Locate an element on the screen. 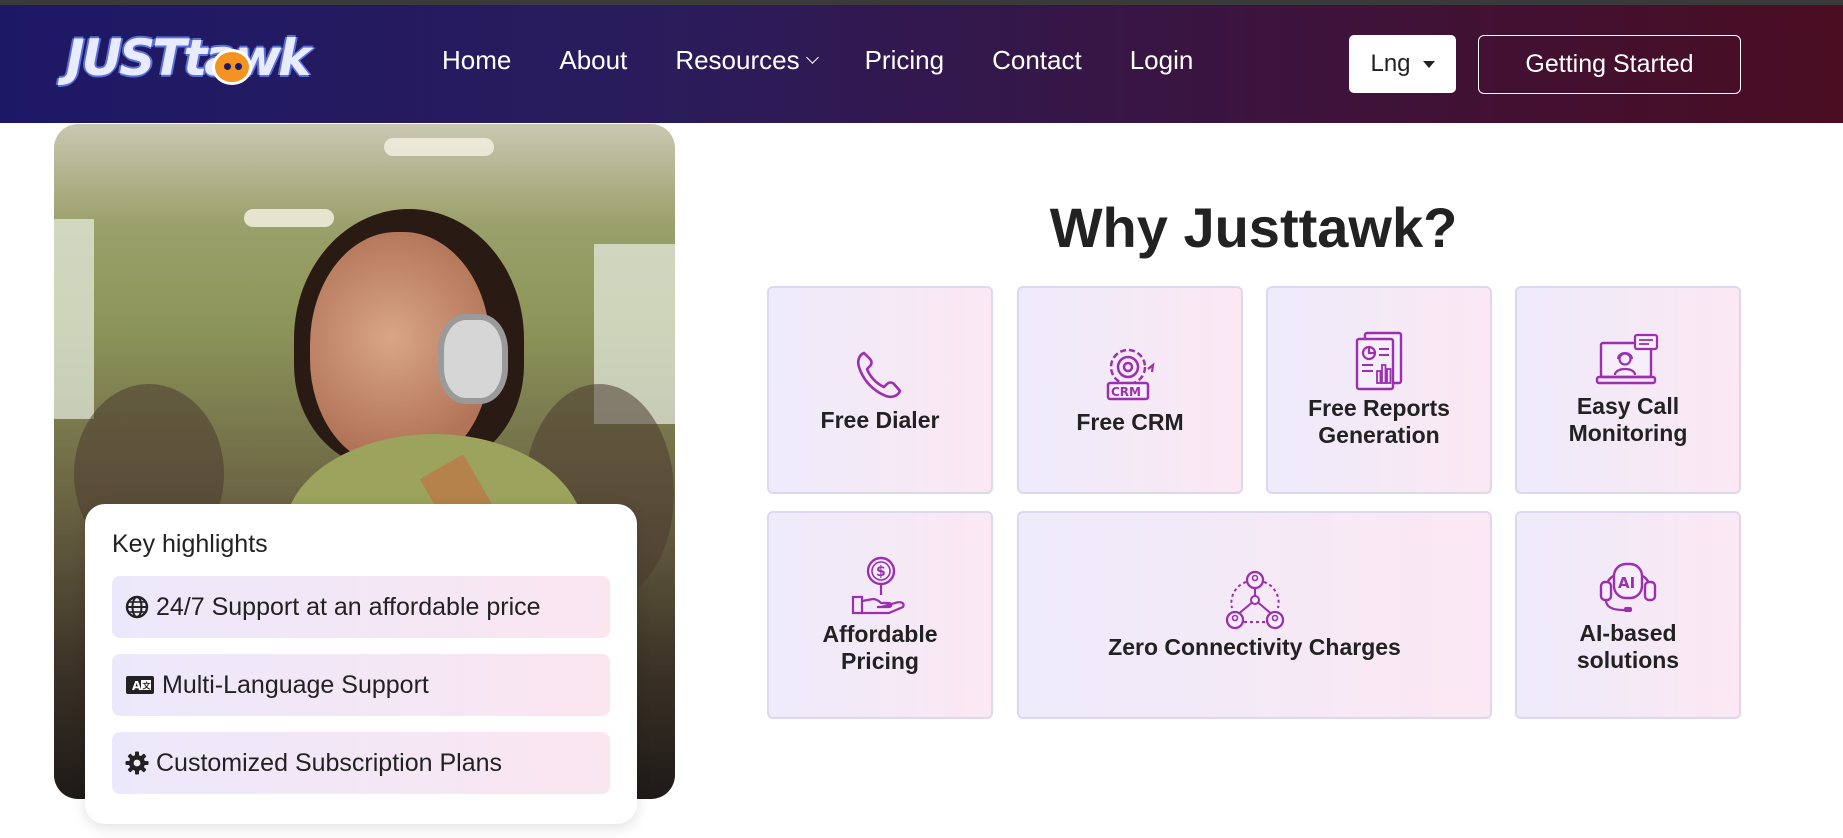 Image resolution: width=1843 pixels, height=838 pixels. nav-pricing: Pricing is located at coordinates (904, 60).